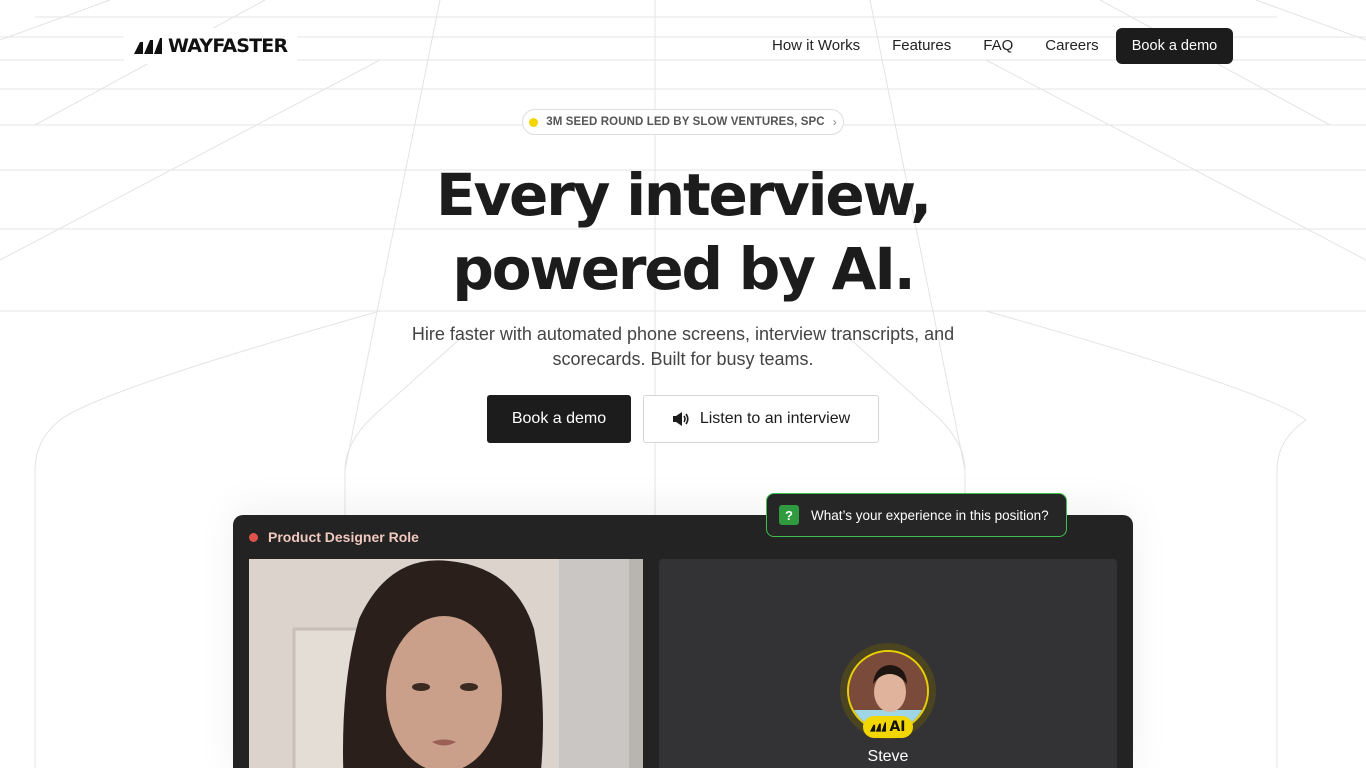  I want to click on candidate-photo, so click(446, 663).